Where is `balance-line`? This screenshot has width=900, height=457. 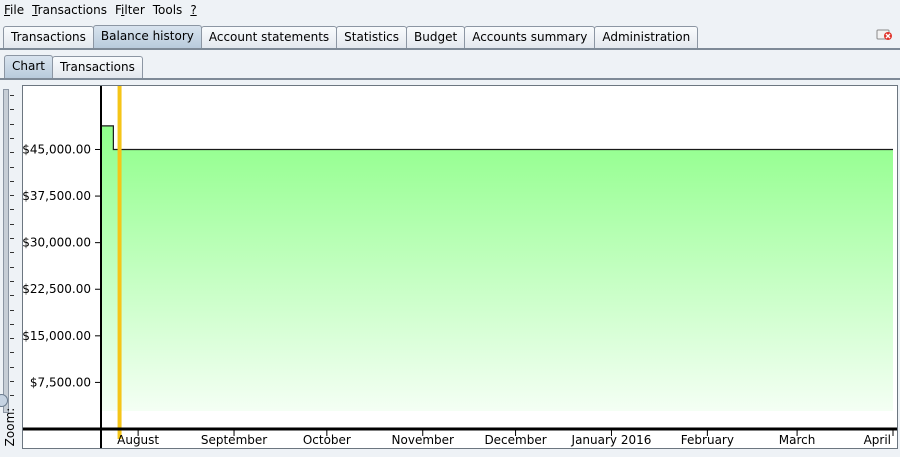 balance-line is located at coordinates (497, 138).